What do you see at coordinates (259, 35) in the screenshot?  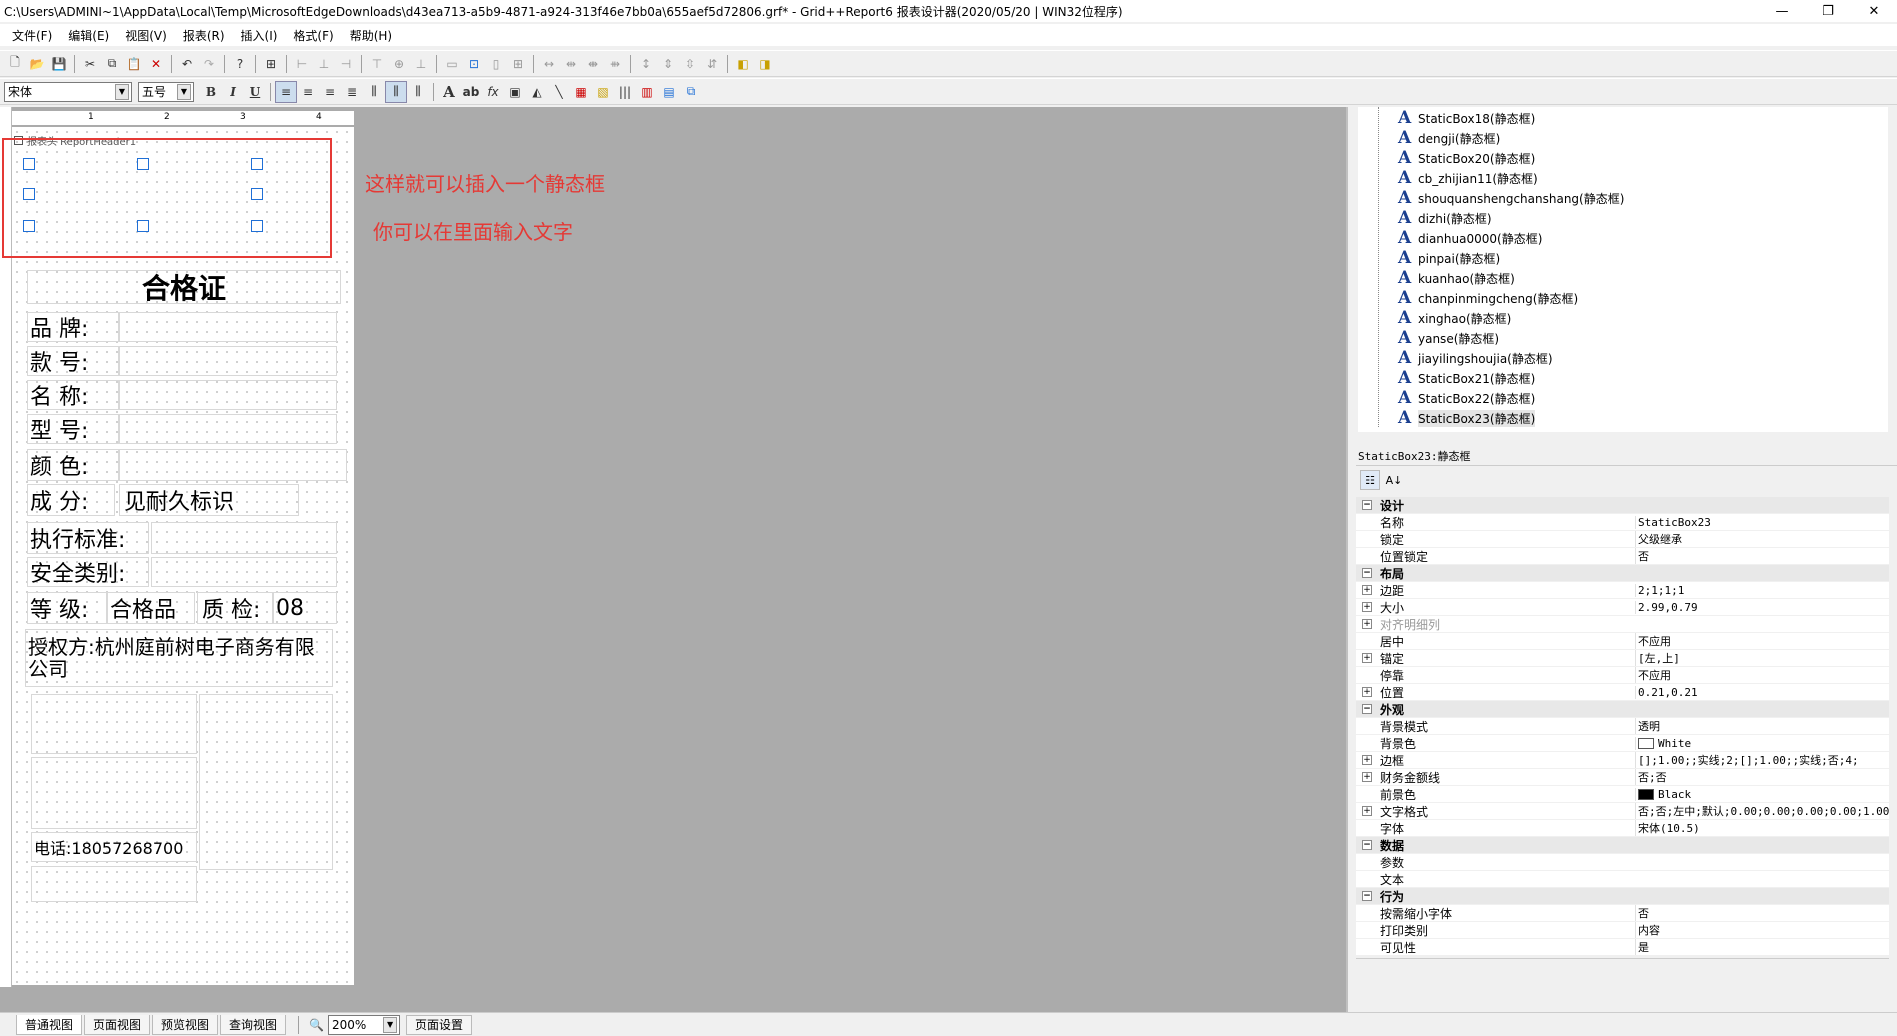 I see `menu-insert: 插入(I)` at bounding box center [259, 35].